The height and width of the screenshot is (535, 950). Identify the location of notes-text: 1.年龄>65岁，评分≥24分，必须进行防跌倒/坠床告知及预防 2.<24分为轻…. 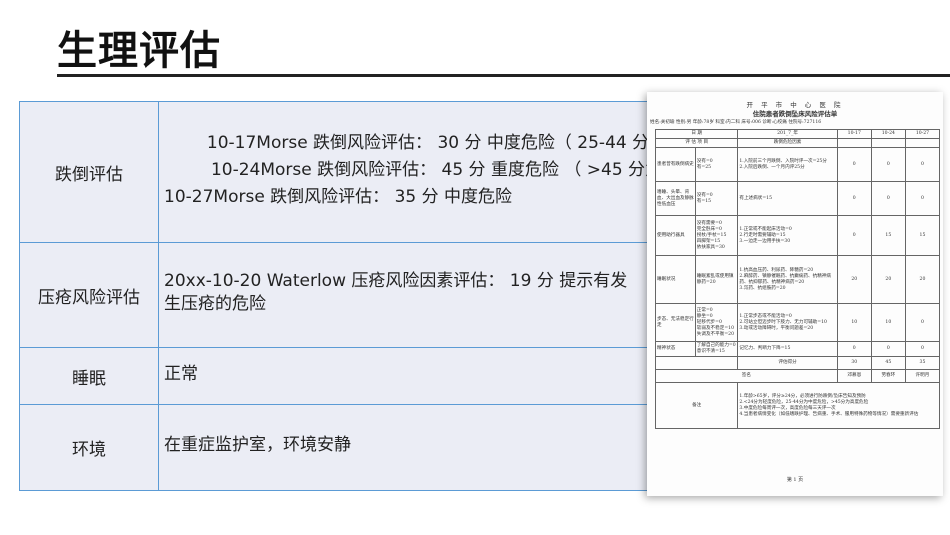
(838, 405).